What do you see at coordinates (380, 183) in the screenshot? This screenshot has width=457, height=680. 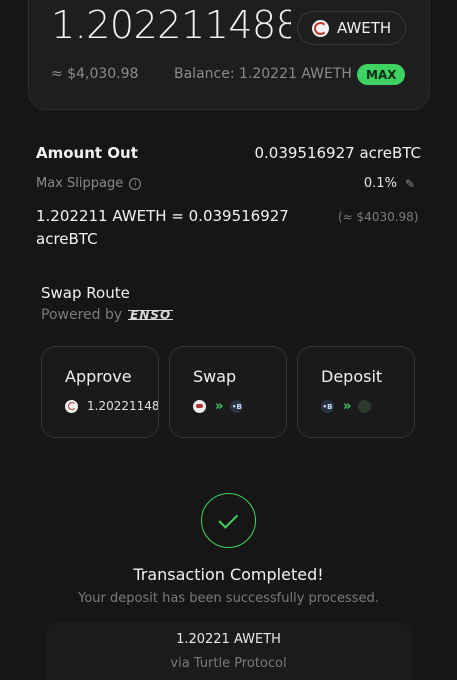 I see `slippage-value-text: 0.1%` at bounding box center [380, 183].